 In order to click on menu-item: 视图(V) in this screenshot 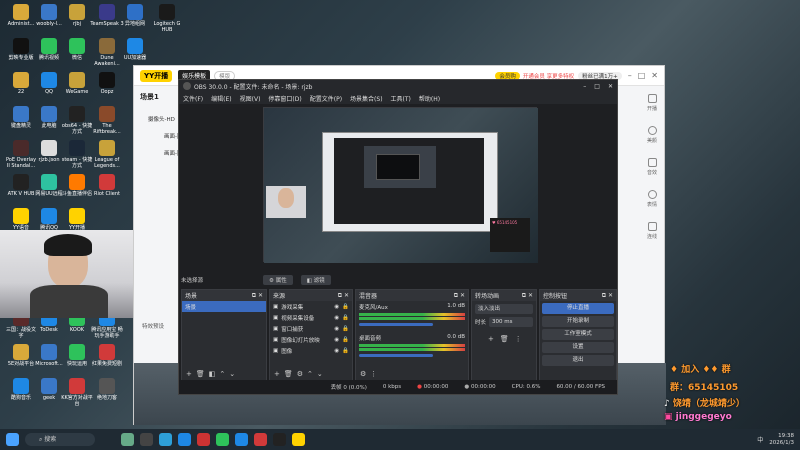, I will do `click(250, 98)`.